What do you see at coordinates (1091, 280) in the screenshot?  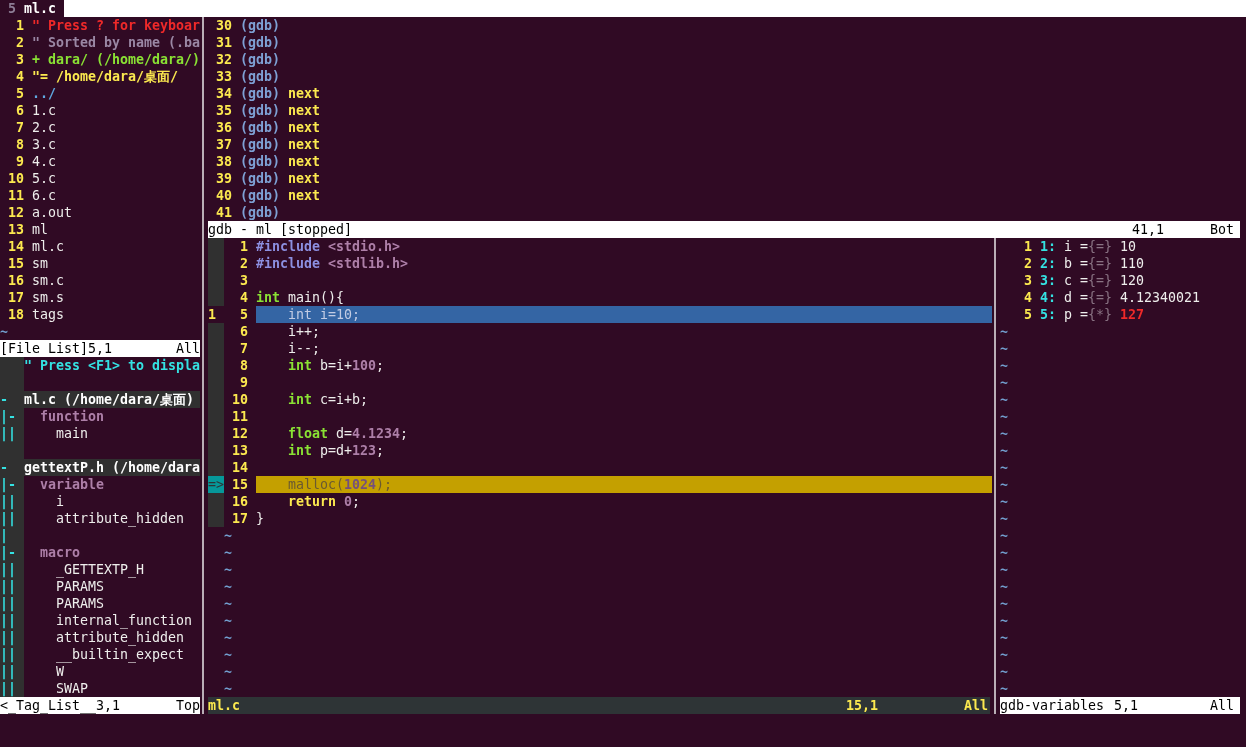 I see `watch-expression: 3: c ={=} 120` at bounding box center [1091, 280].